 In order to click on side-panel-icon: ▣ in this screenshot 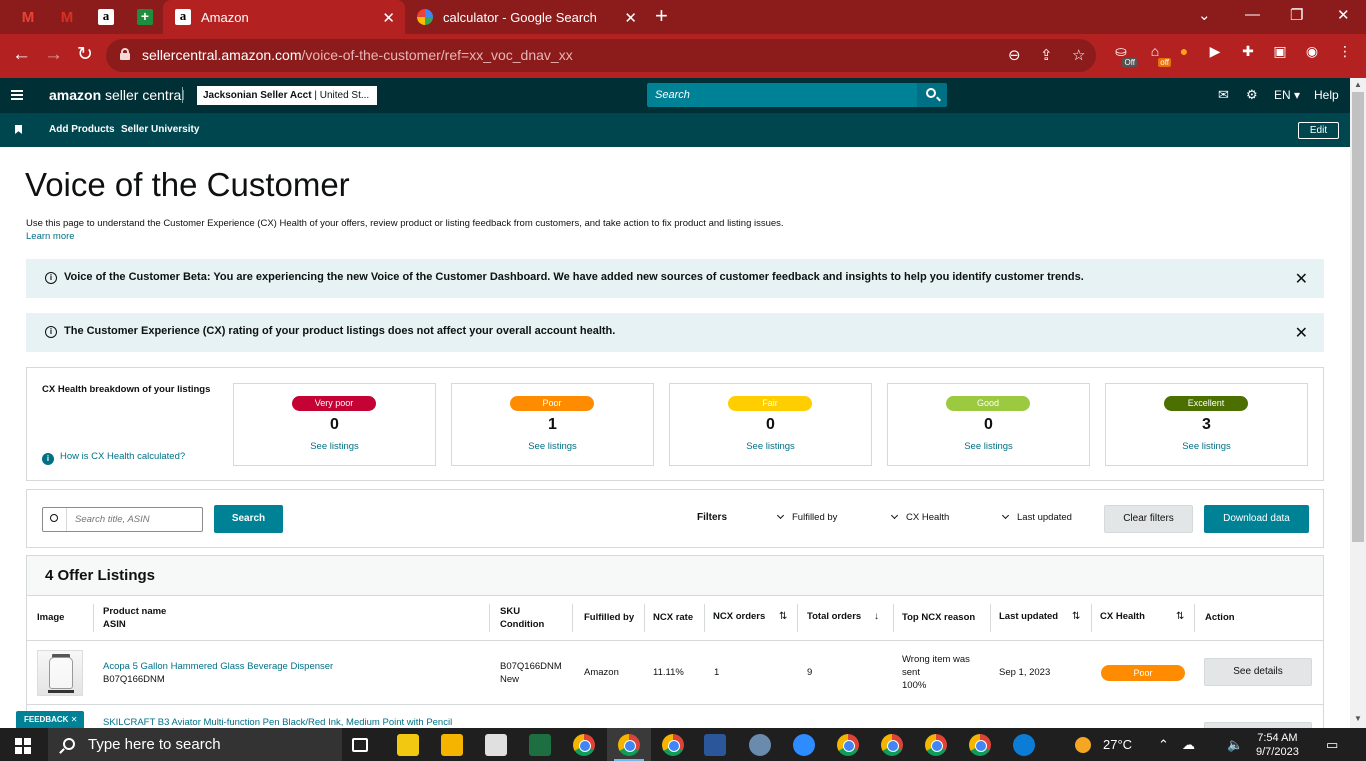, I will do `click(1280, 53)`.